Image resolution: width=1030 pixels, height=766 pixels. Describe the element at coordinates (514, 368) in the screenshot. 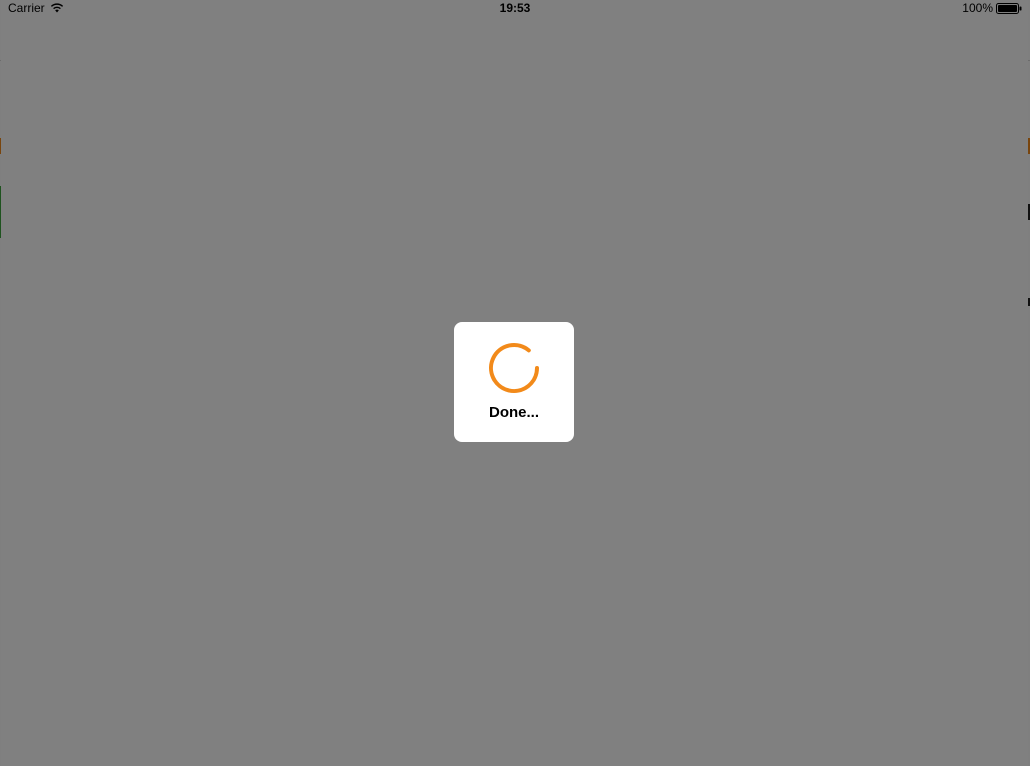

I see `spinner-icon` at that location.